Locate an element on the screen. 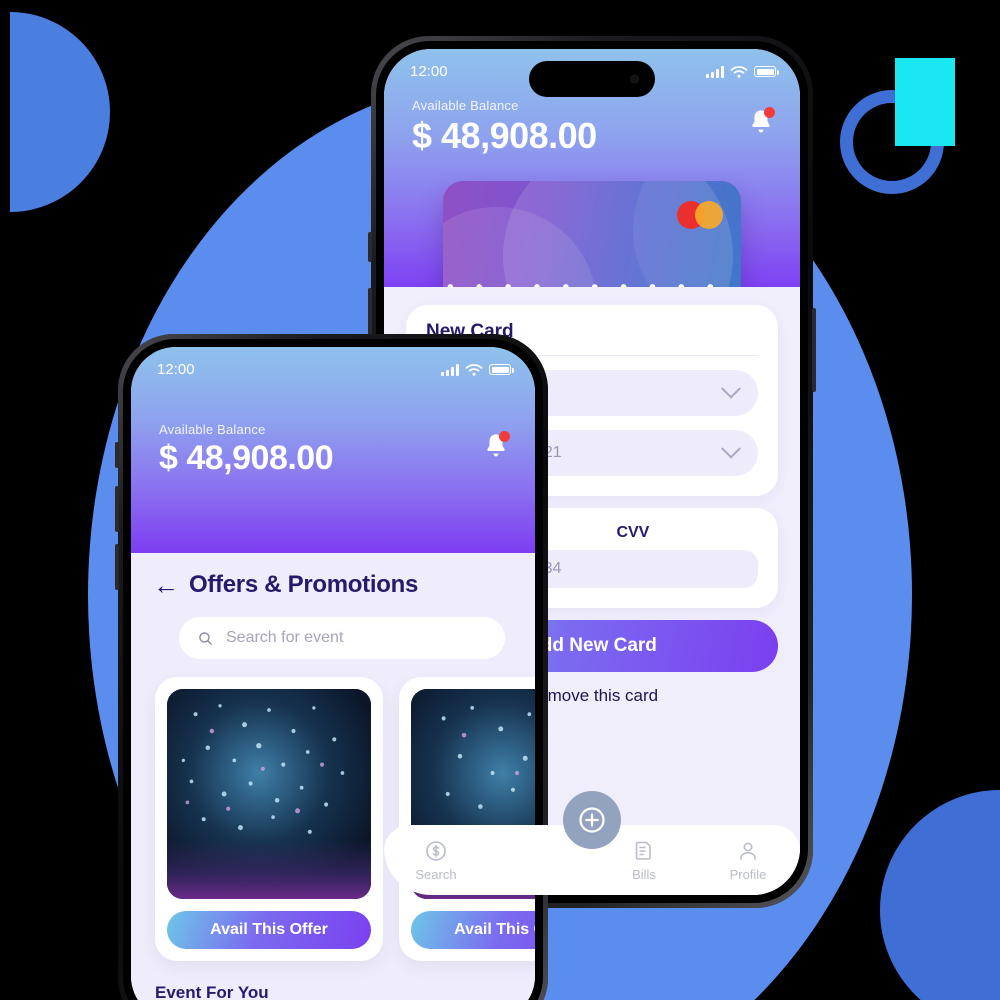 The width and height of the screenshot is (1000, 1000). dollar-circle-icon is located at coordinates (436, 850).